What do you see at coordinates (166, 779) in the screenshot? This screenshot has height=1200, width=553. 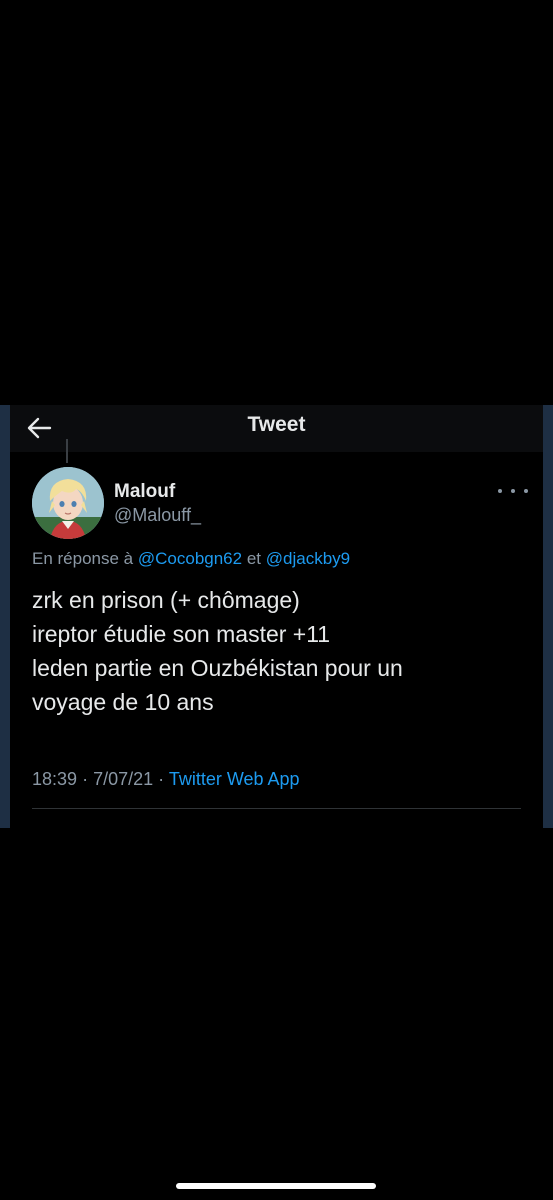 I see `tweet-meta: 18:39 · 7/07/21 · Twitter Web App` at bounding box center [166, 779].